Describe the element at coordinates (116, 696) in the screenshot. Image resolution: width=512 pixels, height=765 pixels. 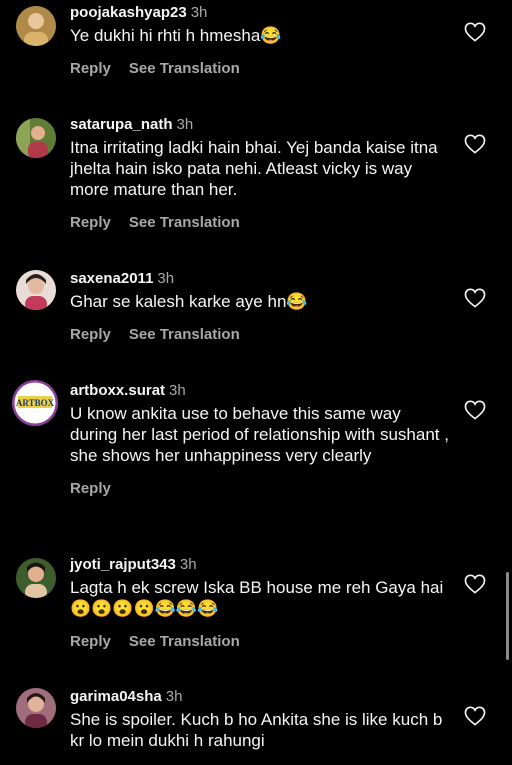
I see `comment-username: garima04sha` at that location.